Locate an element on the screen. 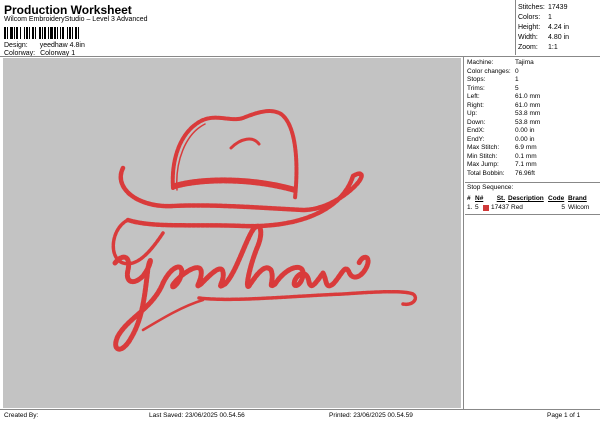  info-value: 7.1 mm is located at coordinates (526, 164).